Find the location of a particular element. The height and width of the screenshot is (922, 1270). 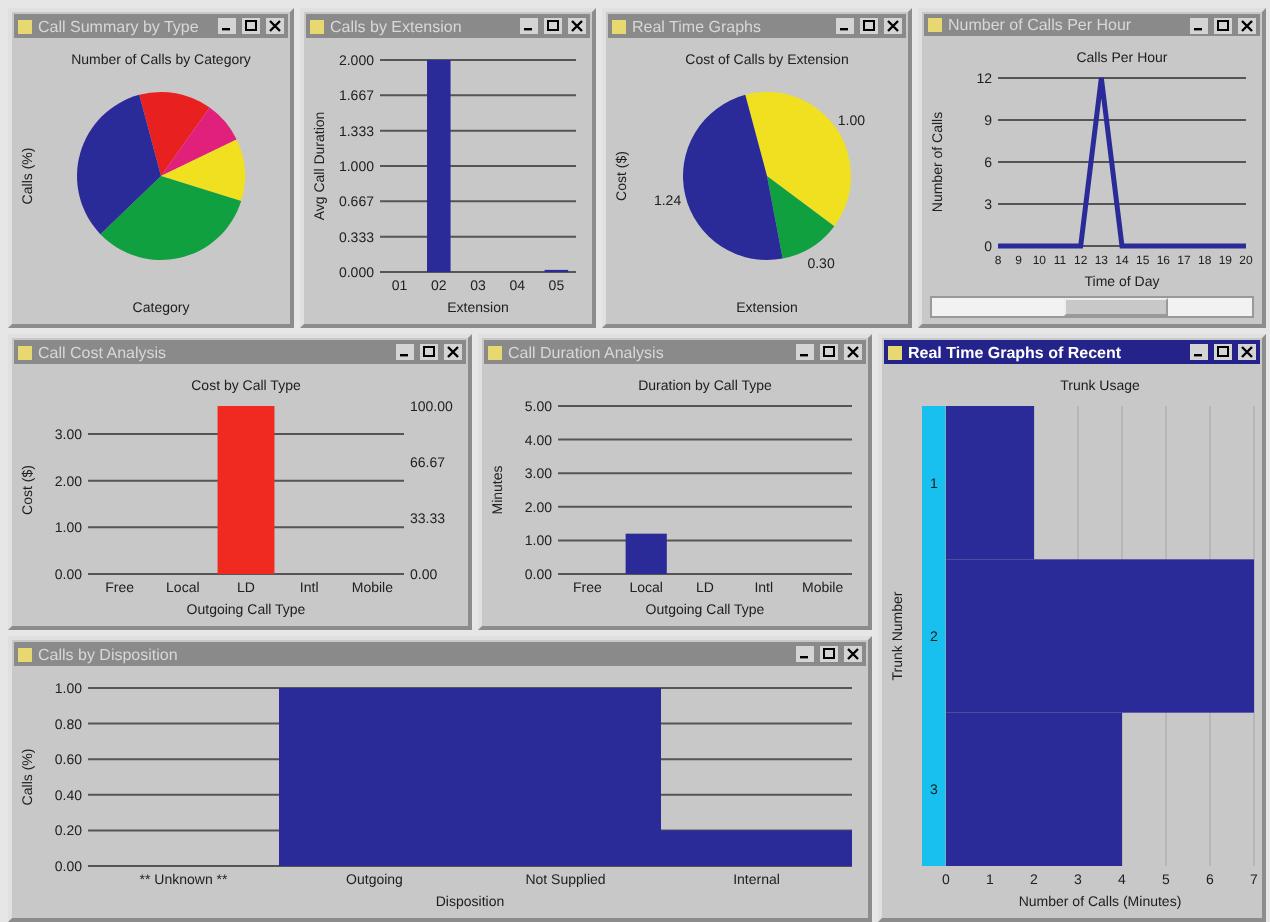

bar is located at coordinates (646, 553).